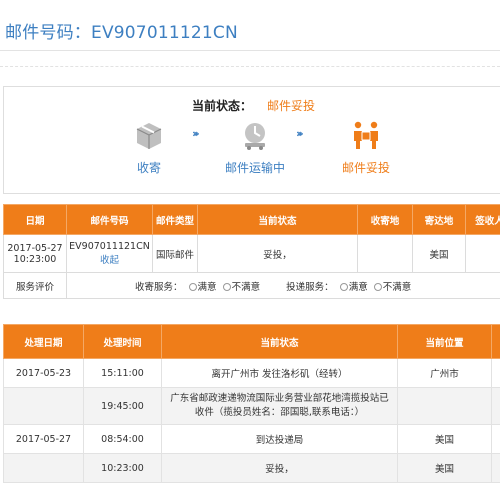 The height and width of the screenshot is (500, 500). What do you see at coordinates (358, 287) in the screenshot?
I see `deliver-satisfied-label: 满意` at bounding box center [358, 287].